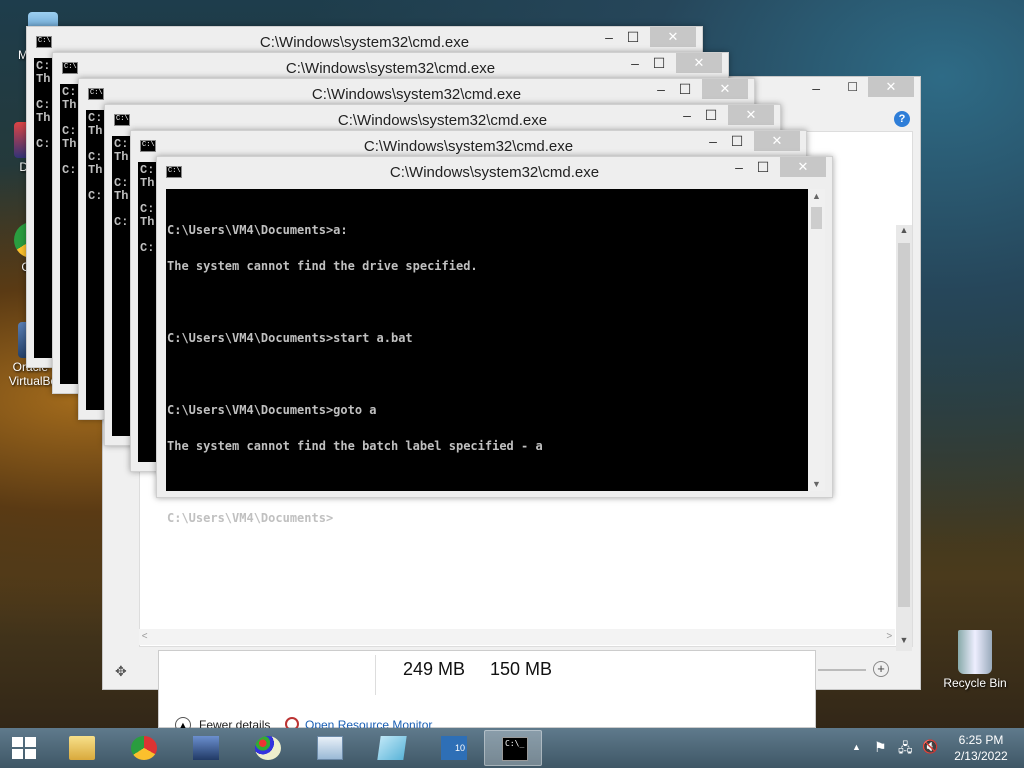  Describe the element at coordinates (816, 340) in the screenshot. I see `console-scrollbar: ▲ ▼` at that location.